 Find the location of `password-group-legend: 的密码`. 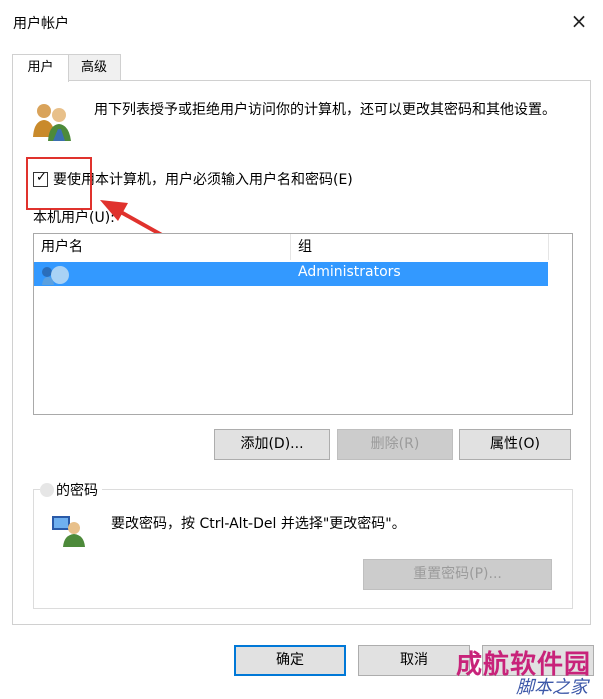

password-group-legend: 的密码 is located at coordinates (71, 490).